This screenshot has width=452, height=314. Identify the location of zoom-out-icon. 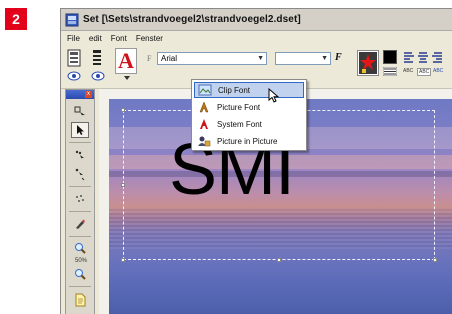
(80, 274).